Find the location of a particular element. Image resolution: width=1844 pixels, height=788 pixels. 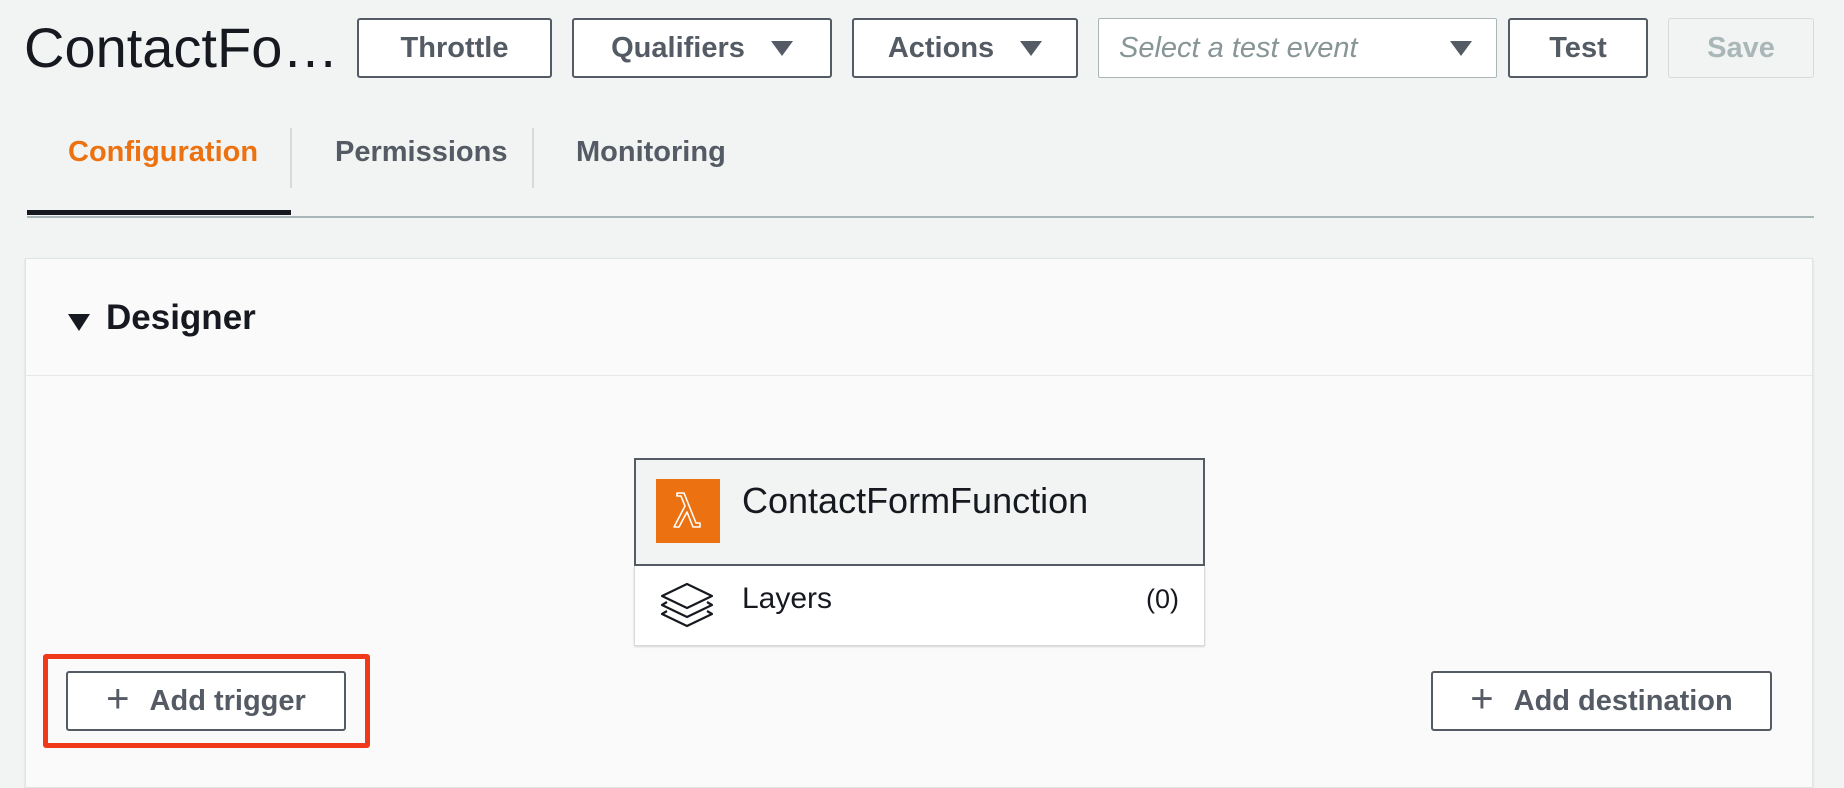

test-event-select: Select a test event is located at coordinates (1297, 48).